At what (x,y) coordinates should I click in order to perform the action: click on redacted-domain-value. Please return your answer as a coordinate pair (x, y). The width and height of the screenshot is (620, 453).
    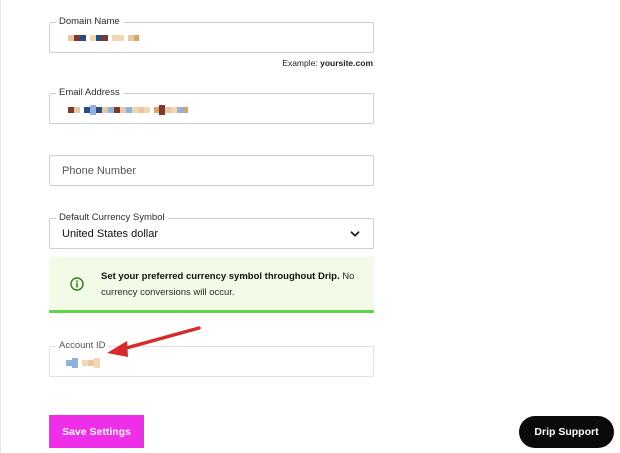
    Looking at the image, I should click on (103, 38).